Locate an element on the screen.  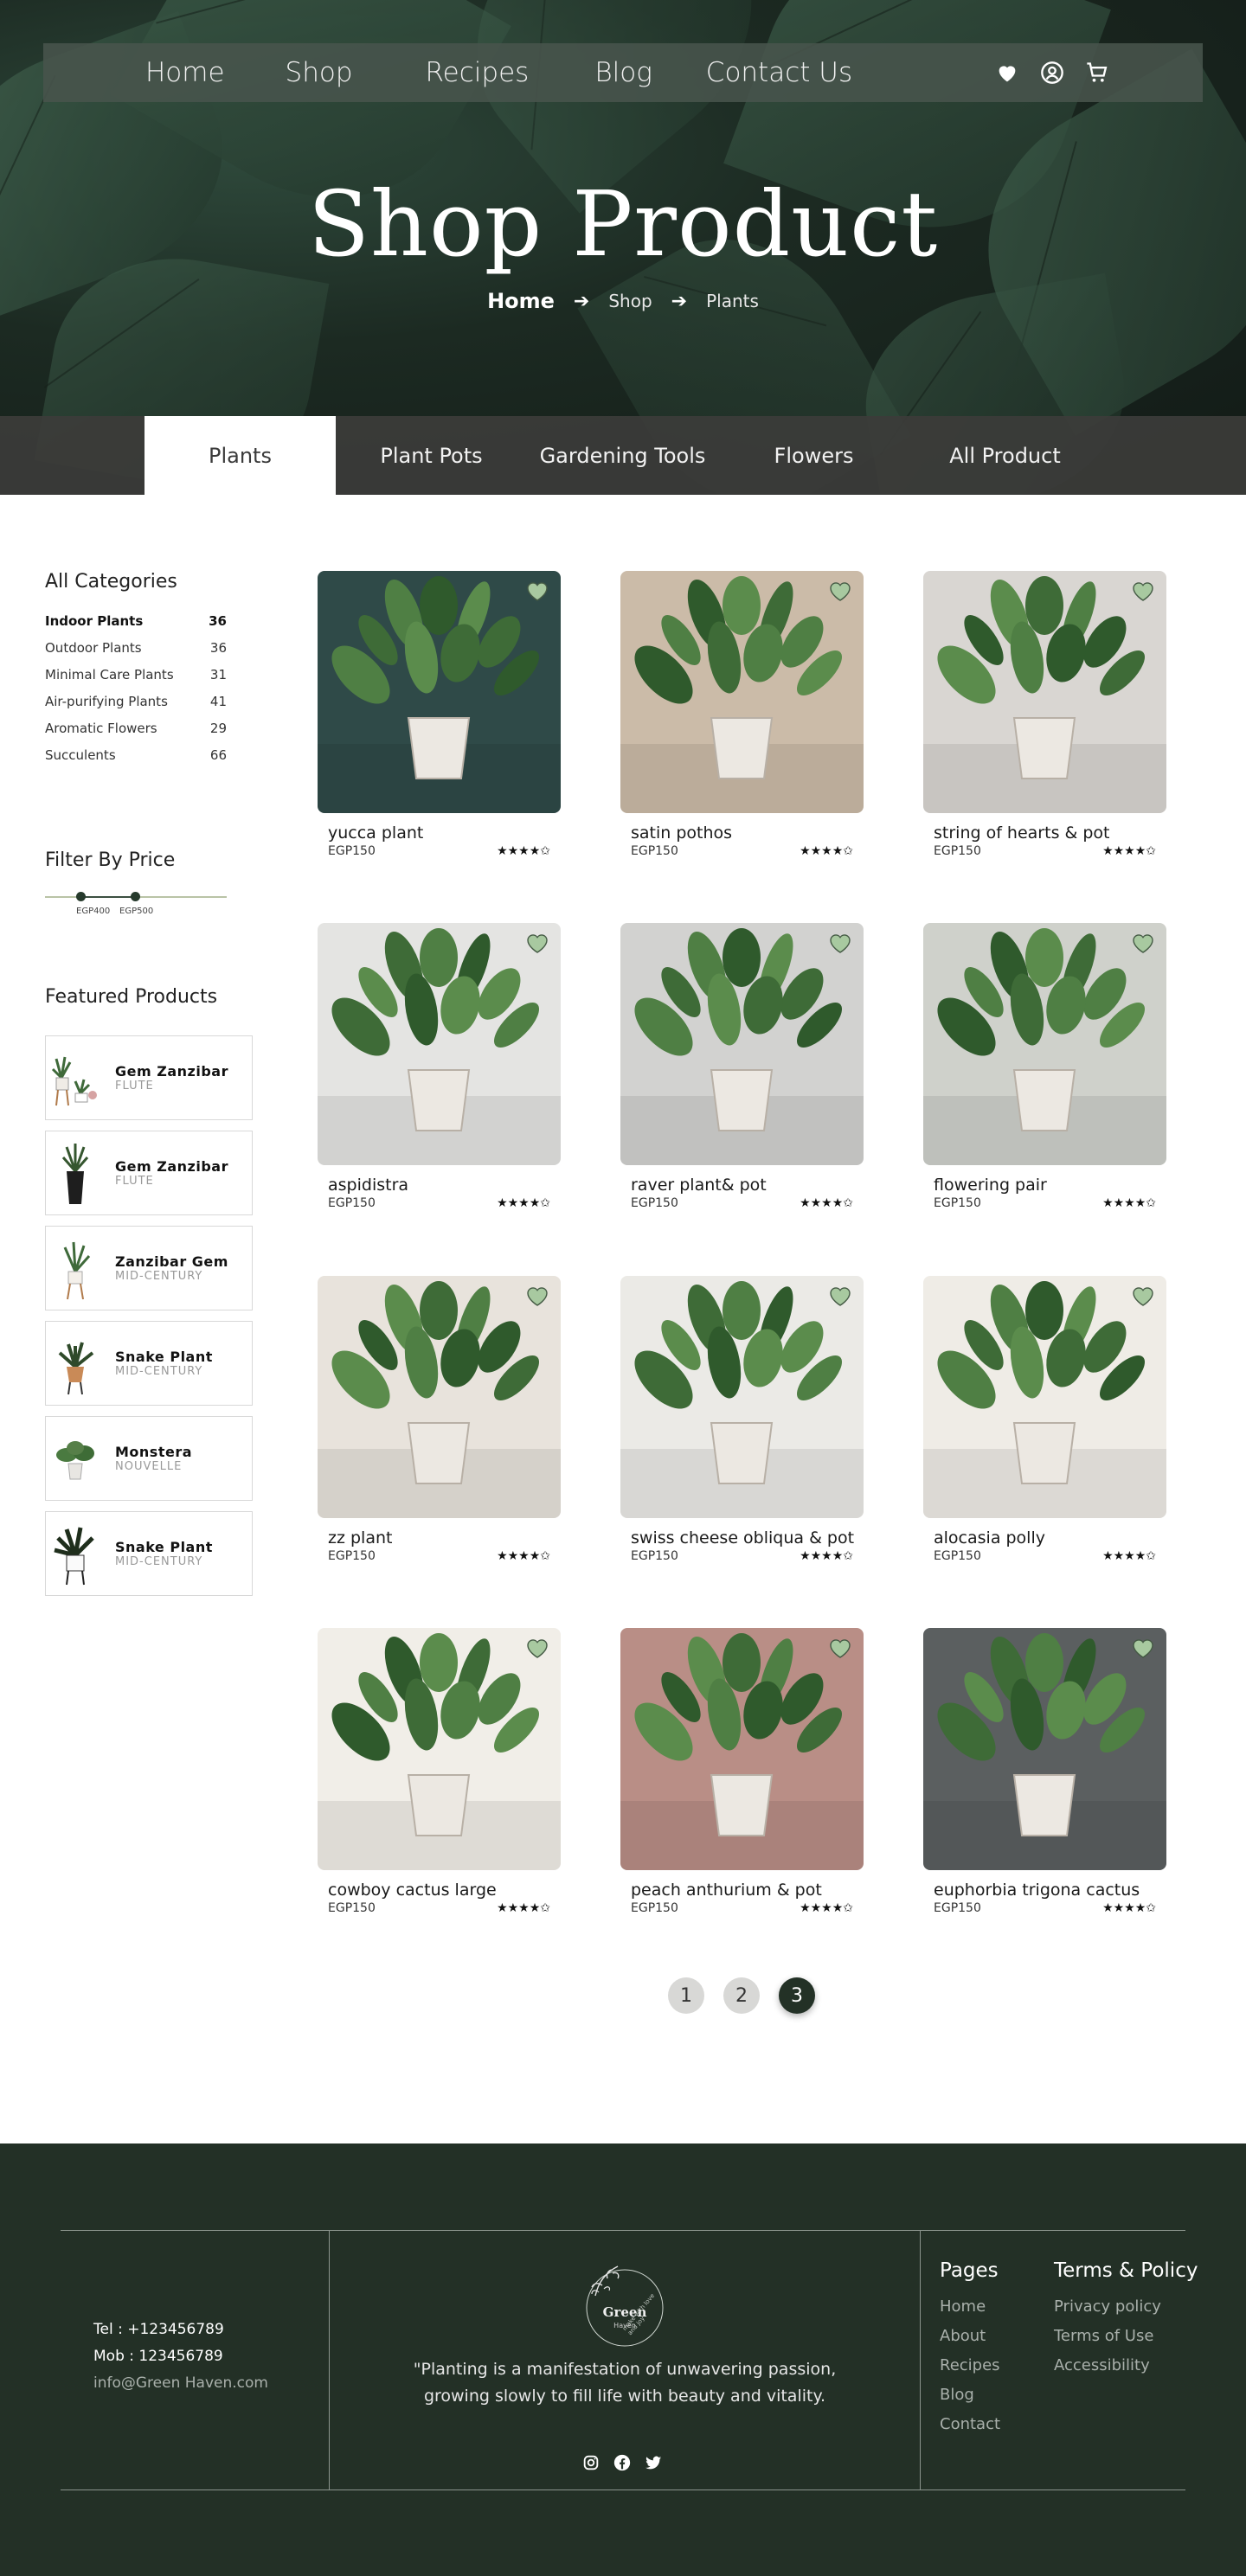
tab-plants: Plants is located at coordinates (240, 455).